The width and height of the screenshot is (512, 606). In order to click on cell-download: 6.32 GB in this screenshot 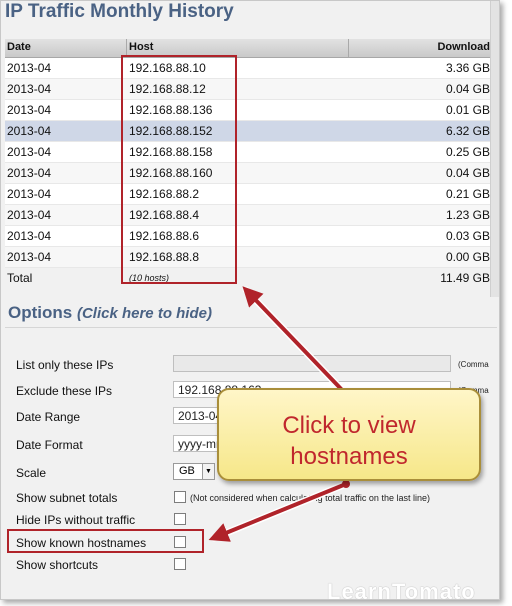, I will do `click(467, 131)`.